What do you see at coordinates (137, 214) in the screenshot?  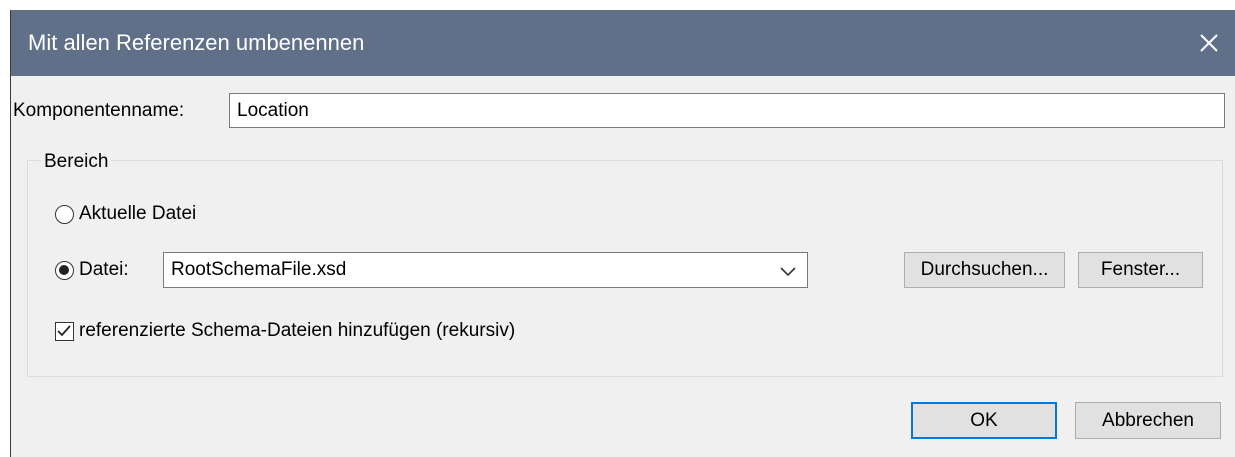 I see `current-file-label: Aktuelle Datei` at bounding box center [137, 214].